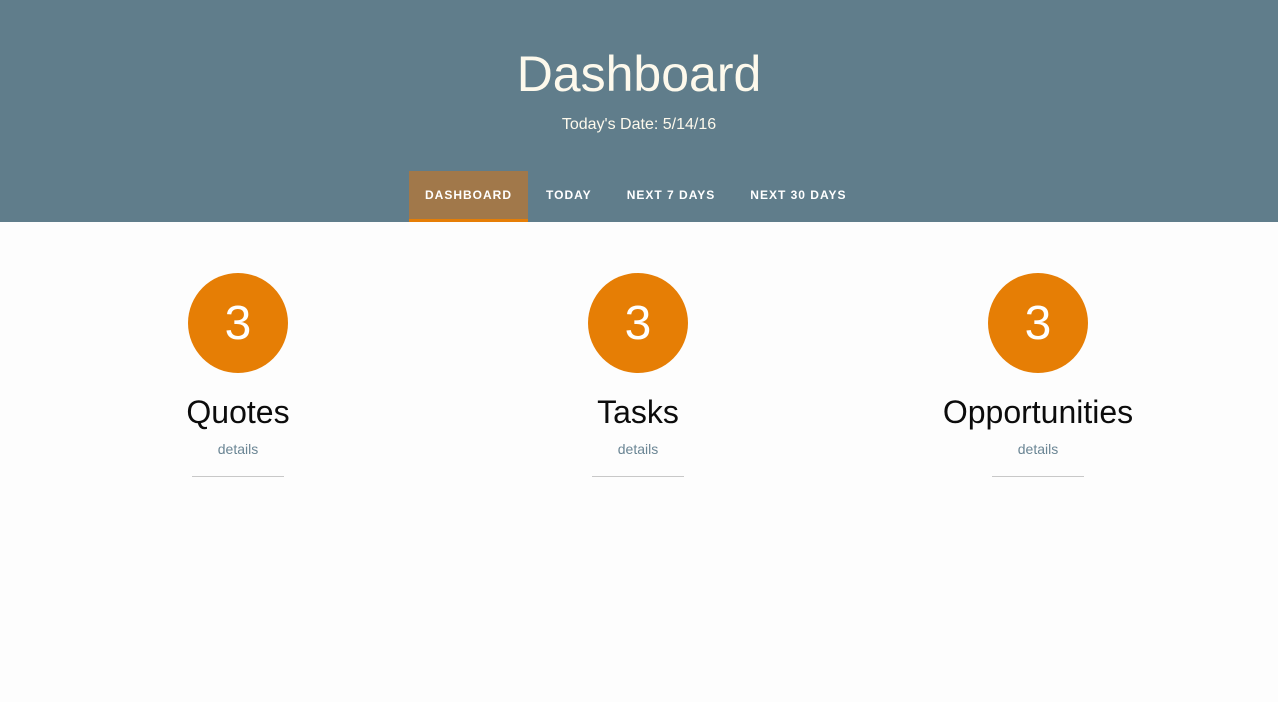 Image resolution: width=1278 pixels, height=702 pixels. Describe the element at coordinates (1038, 323) in the screenshot. I see `opportunities-count-badge: 3` at that location.